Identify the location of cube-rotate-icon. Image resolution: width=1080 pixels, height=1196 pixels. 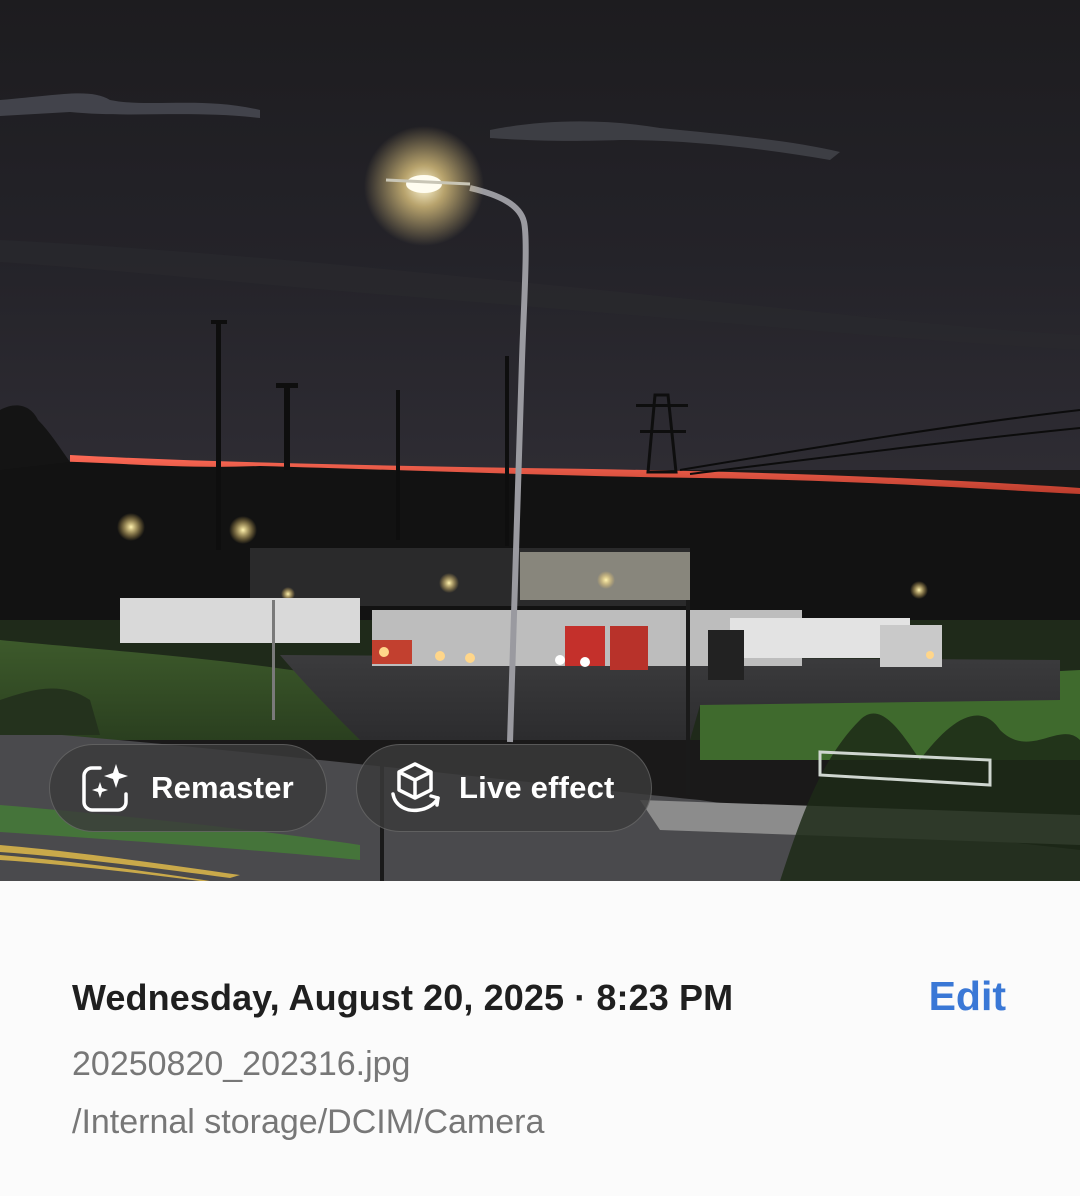
(415, 788).